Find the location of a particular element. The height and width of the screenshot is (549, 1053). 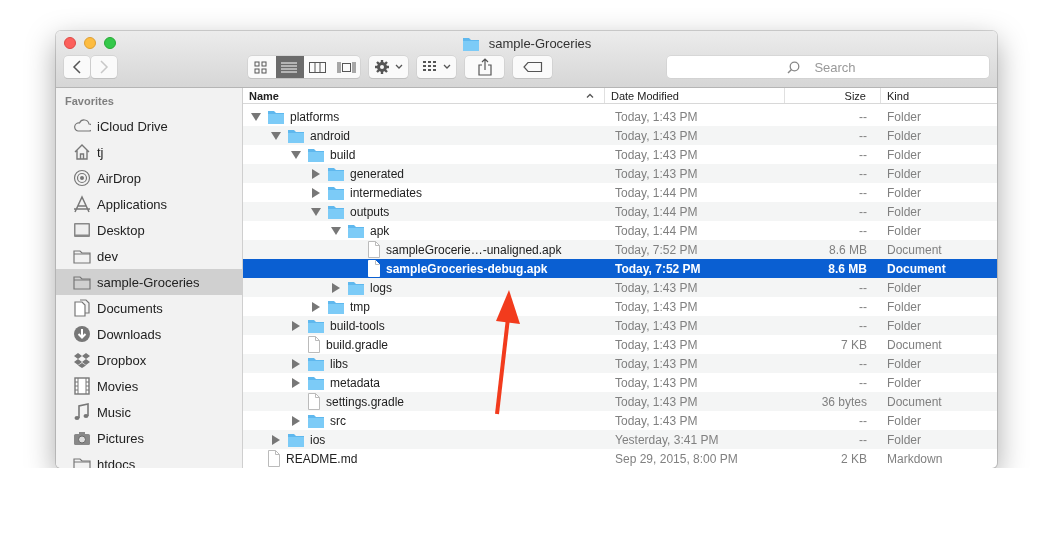

close-button is located at coordinates (70, 43).